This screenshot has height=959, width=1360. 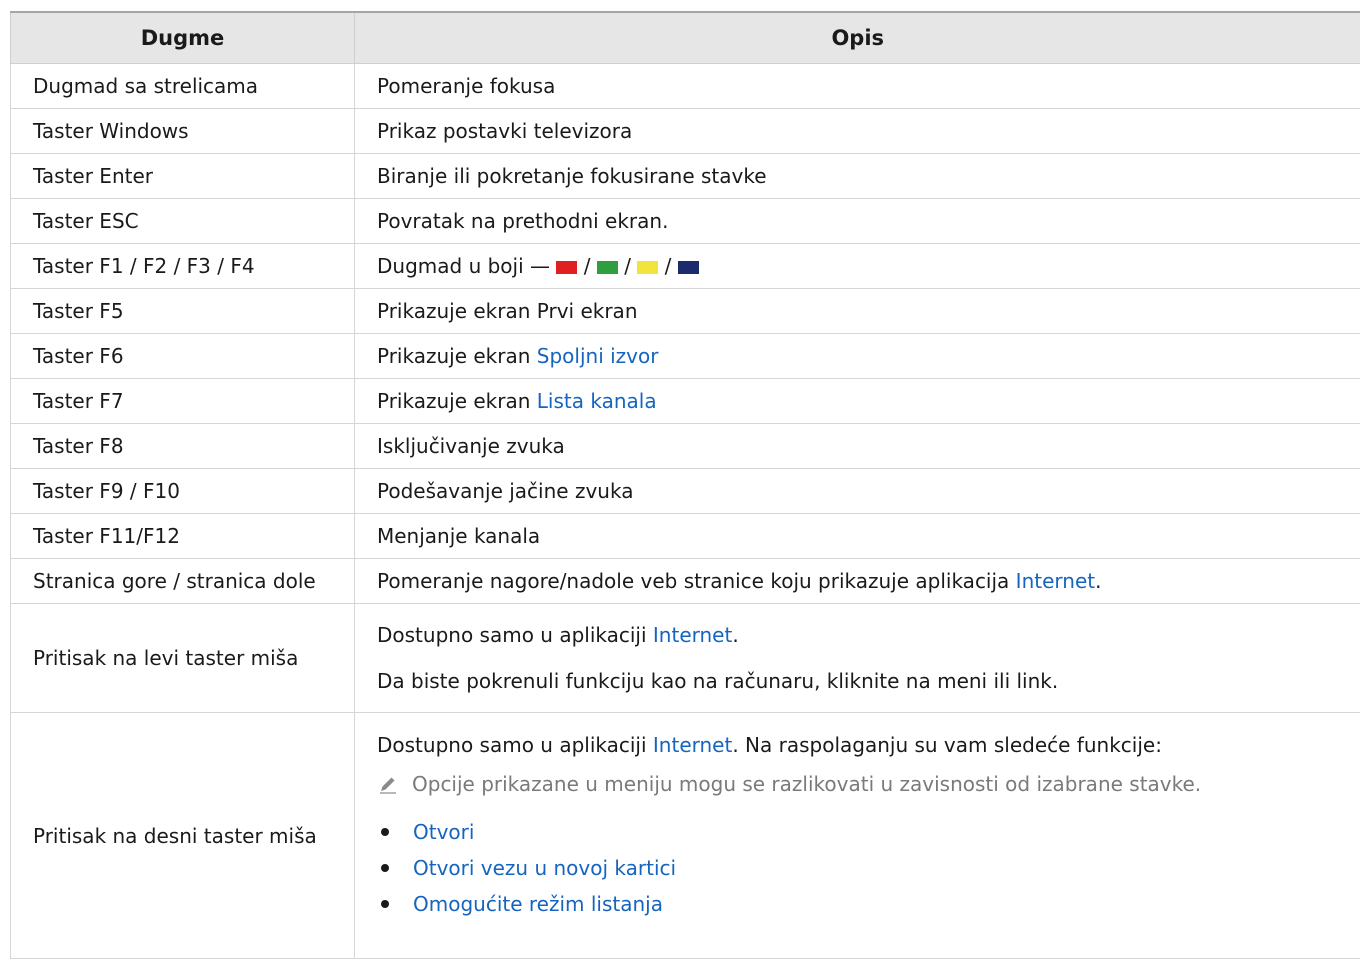 I want to click on desc-cell: Prikazuje ekran Lista kanala, so click(x=857, y=401).